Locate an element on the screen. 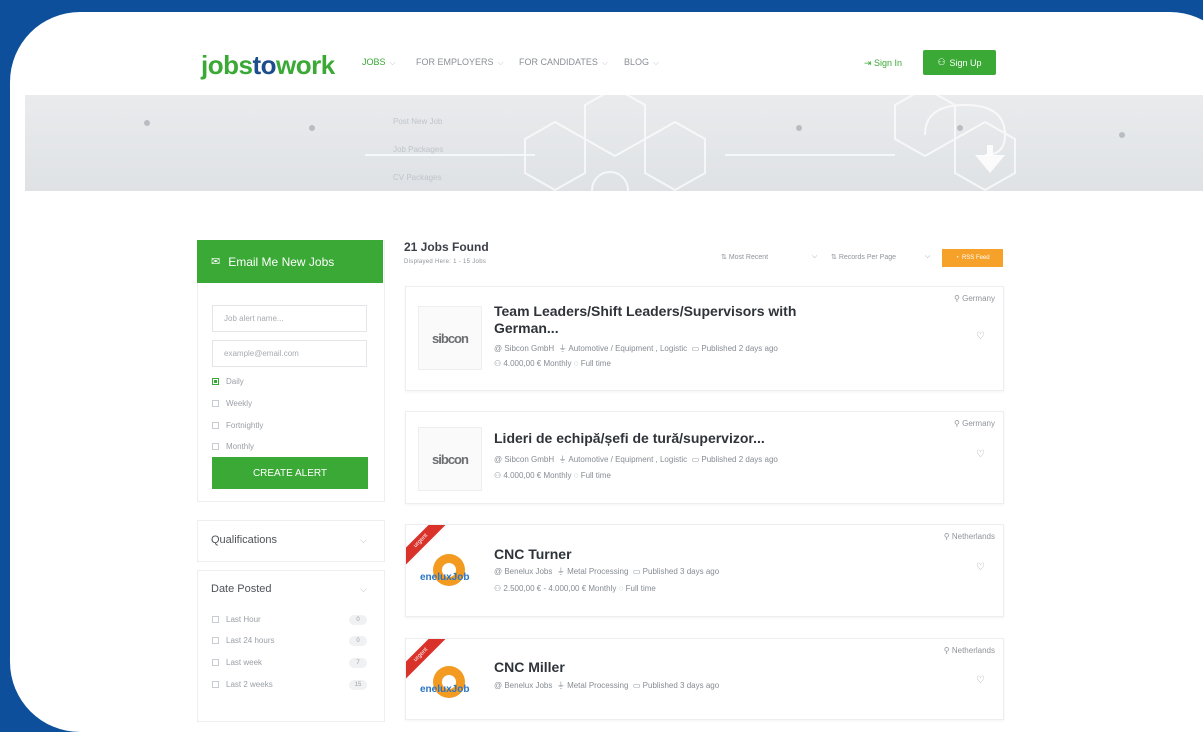 Image resolution: width=1203 pixels, height=732 pixels. displayed-range: Displayed Here: 1 - 15 Jobs is located at coordinates (445, 262).